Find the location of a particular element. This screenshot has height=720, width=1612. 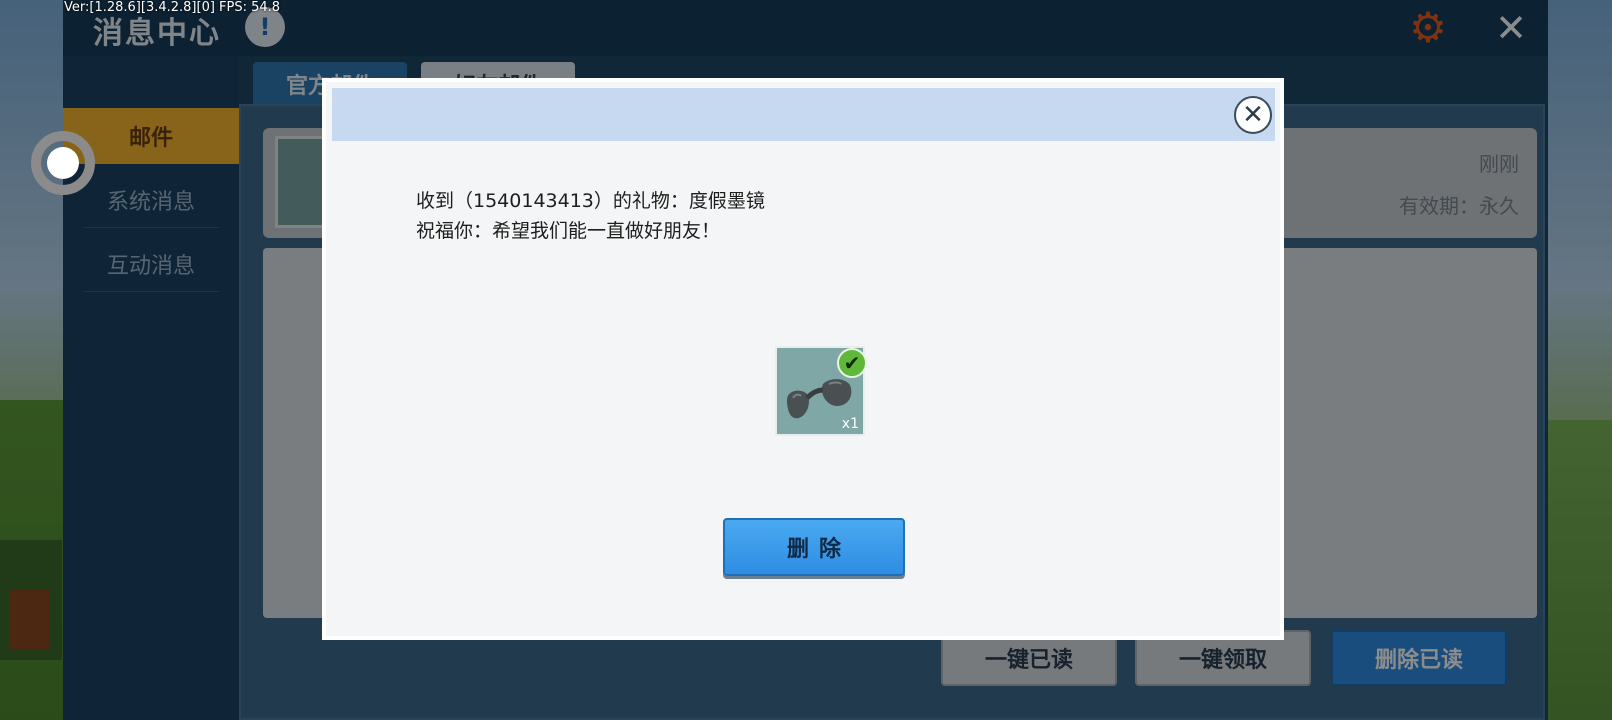

gift-count: x1 is located at coordinates (850, 424).